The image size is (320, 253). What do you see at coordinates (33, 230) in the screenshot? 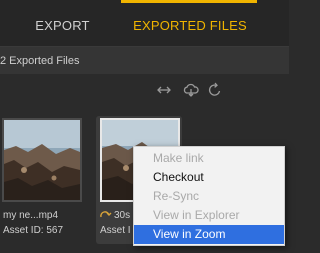
I see `asset-id: Asset ID: 567` at bounding box center [33, 230].